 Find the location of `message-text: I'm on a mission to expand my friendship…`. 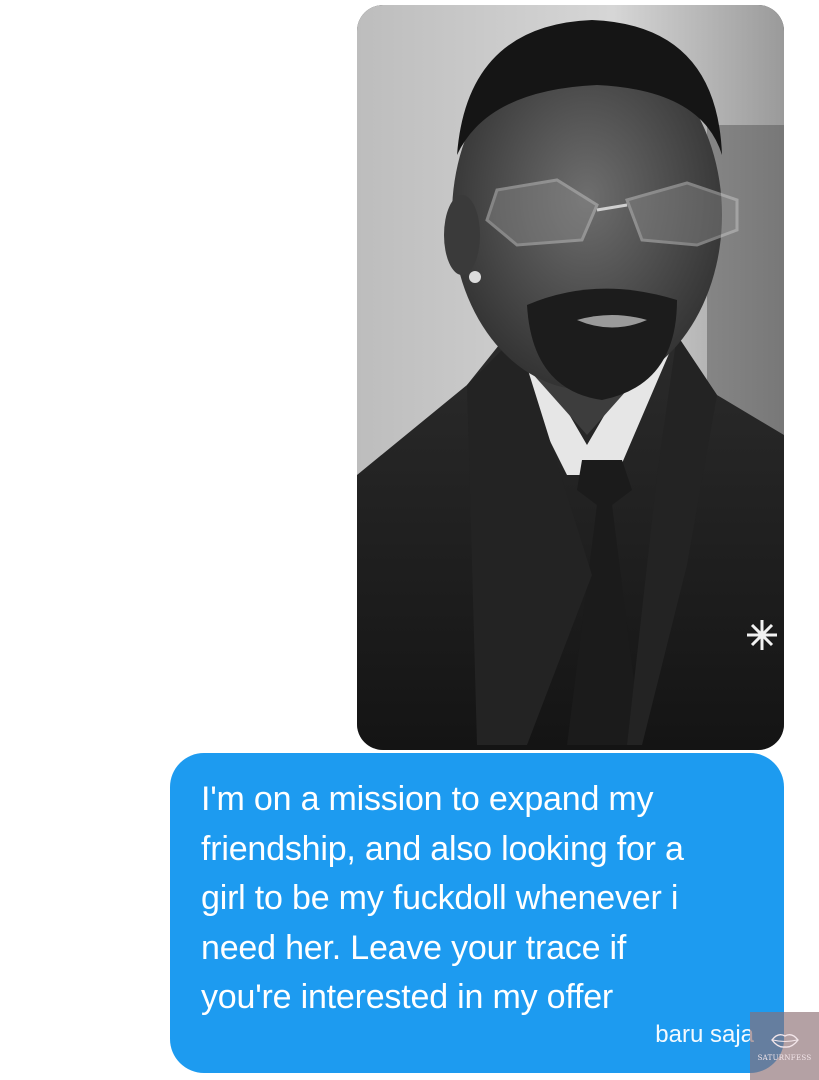

message-text: I'm on a mission to expand my friendship… is located at coordinates (442, 898).